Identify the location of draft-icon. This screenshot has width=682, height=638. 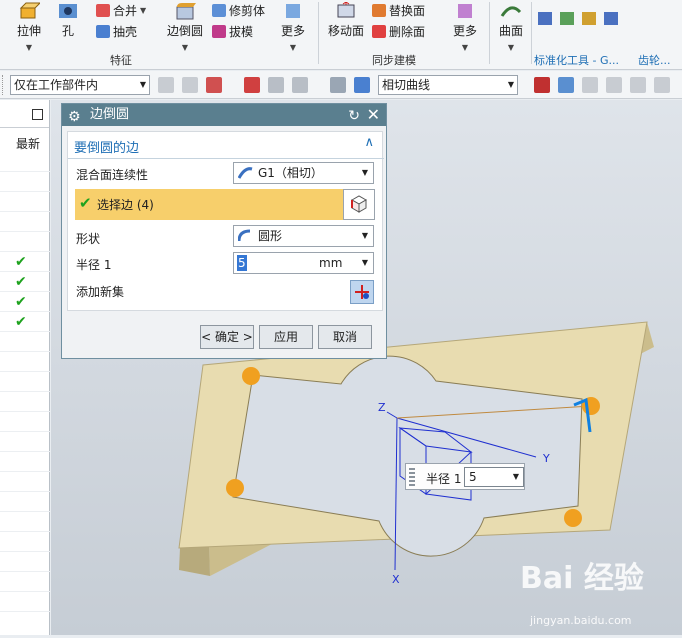
(219, 31).